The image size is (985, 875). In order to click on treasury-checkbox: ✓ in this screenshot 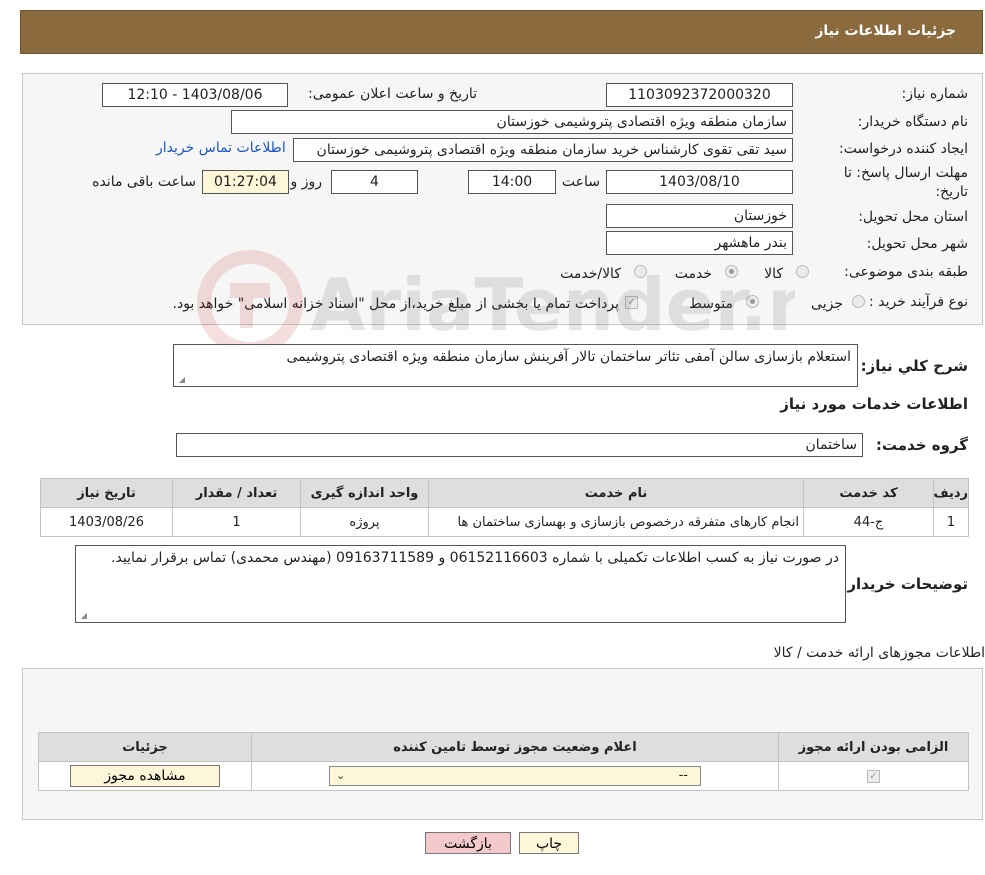, I will do `click(631, 302)`.